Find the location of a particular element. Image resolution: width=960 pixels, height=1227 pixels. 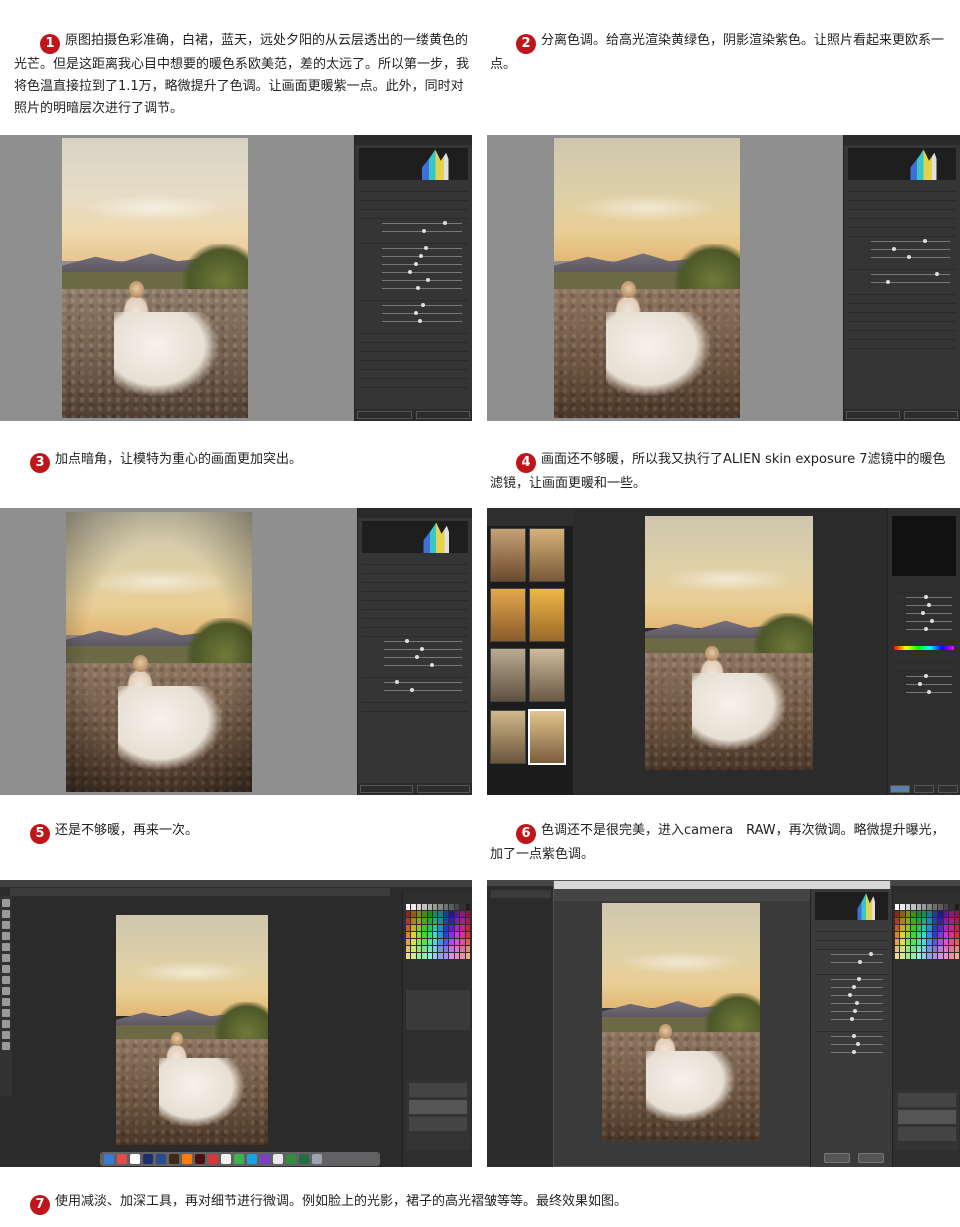

swatch-icon is located at coordinates (927, 931).